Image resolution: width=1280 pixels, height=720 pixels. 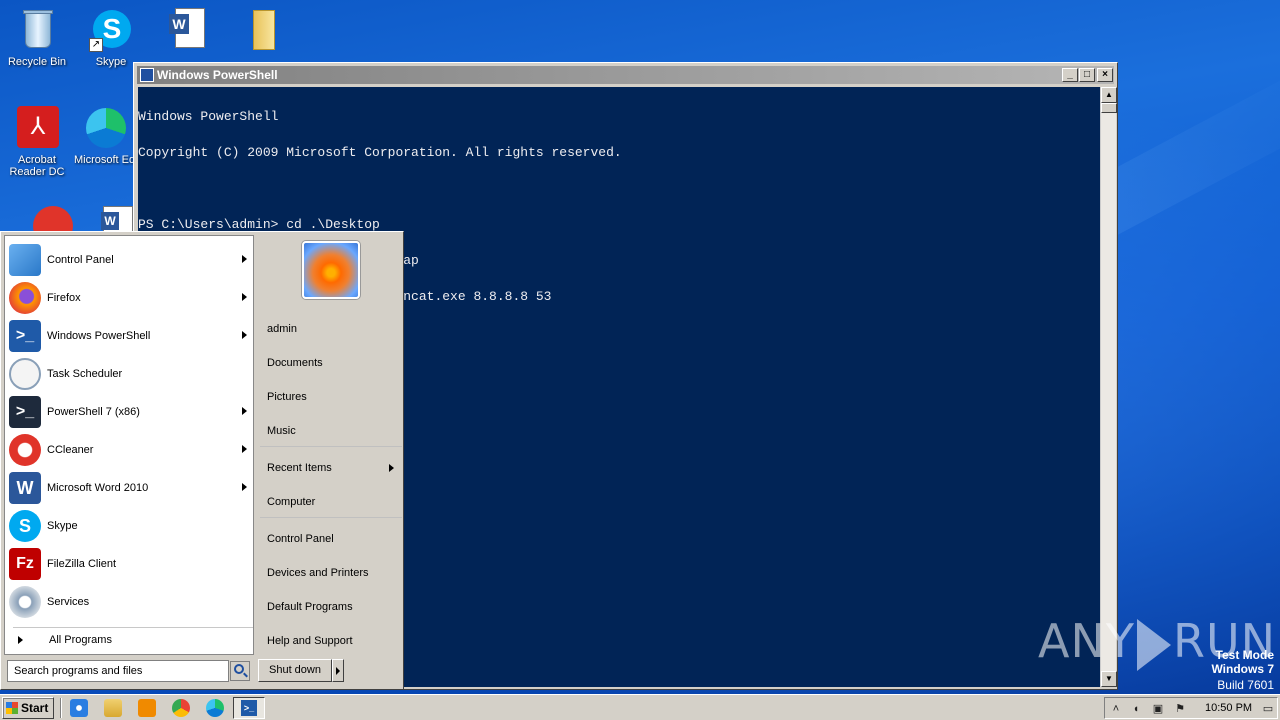 I want to click on program-label: Windows PowerShell, so click(x=99, y=336).